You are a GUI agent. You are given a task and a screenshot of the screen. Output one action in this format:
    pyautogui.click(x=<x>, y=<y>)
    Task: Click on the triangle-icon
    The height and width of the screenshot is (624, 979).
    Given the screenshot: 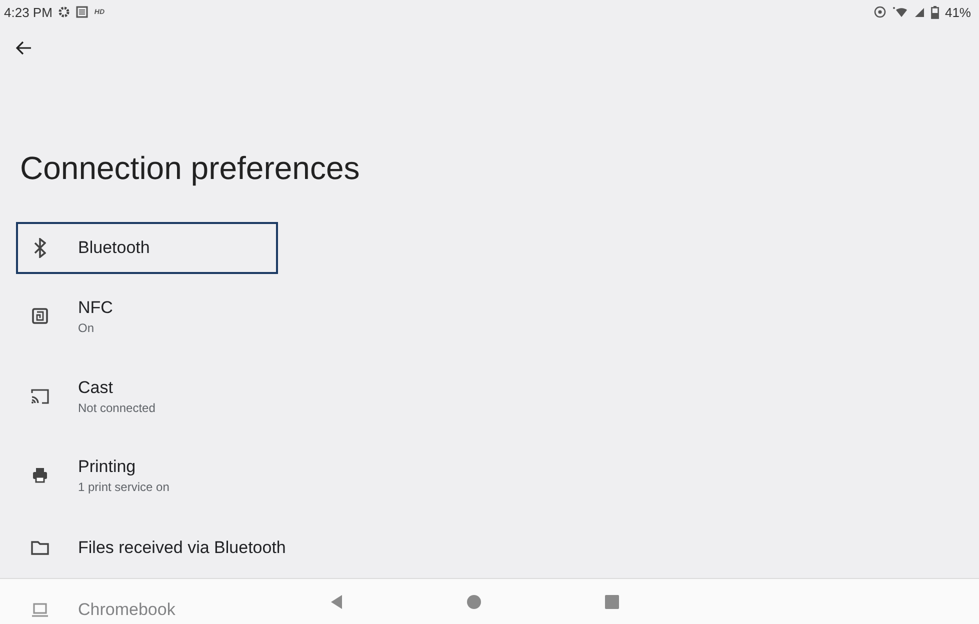 What is the action you would take?
    pyautogui.click(x=336, y=601)
    